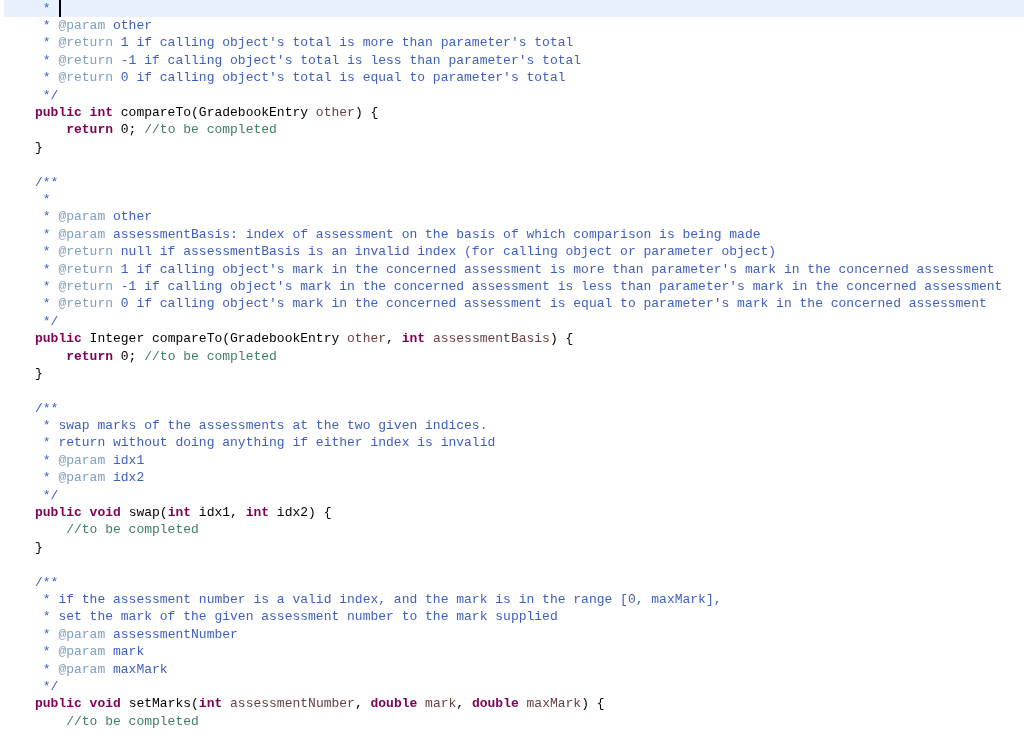 The width and height of the screenshot is (1024, 739). What do you see at coordinates (139, 634) in the screenshot?
I see `code-line: * @param assessmentNumber` at bounding box center [139, 634].